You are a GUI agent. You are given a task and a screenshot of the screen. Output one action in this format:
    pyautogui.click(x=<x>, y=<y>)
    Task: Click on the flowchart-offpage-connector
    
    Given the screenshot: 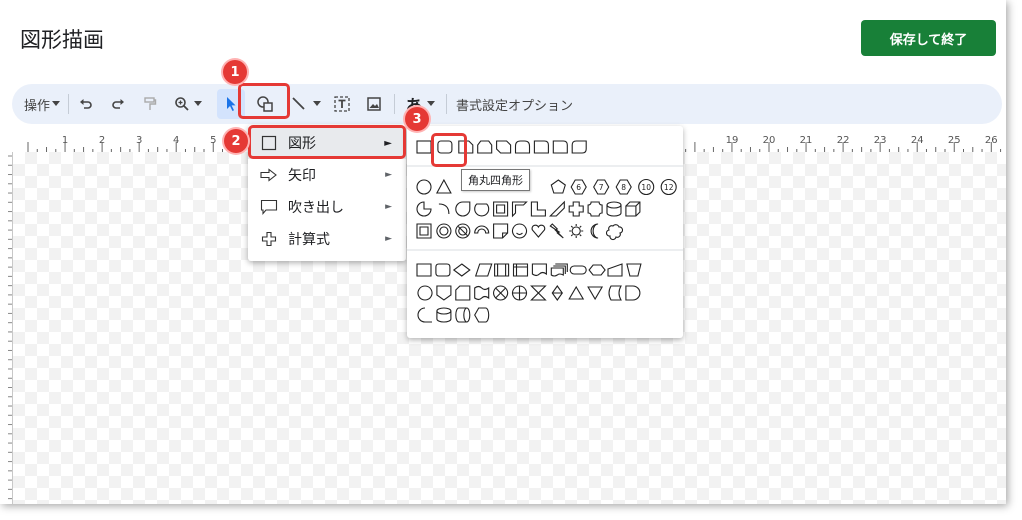 What is the action you would take?
    pyautogui.click(x=444, y=293)
    